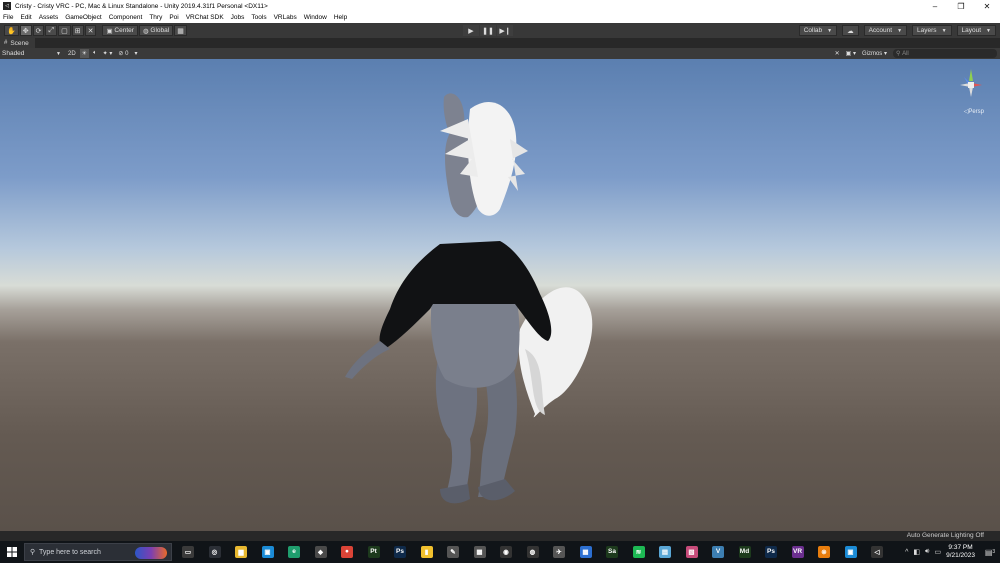 The height and width of the screenshot is (563, 1000). I want to click on taskbar-app-markdown-app: Md, so click(745, 552).